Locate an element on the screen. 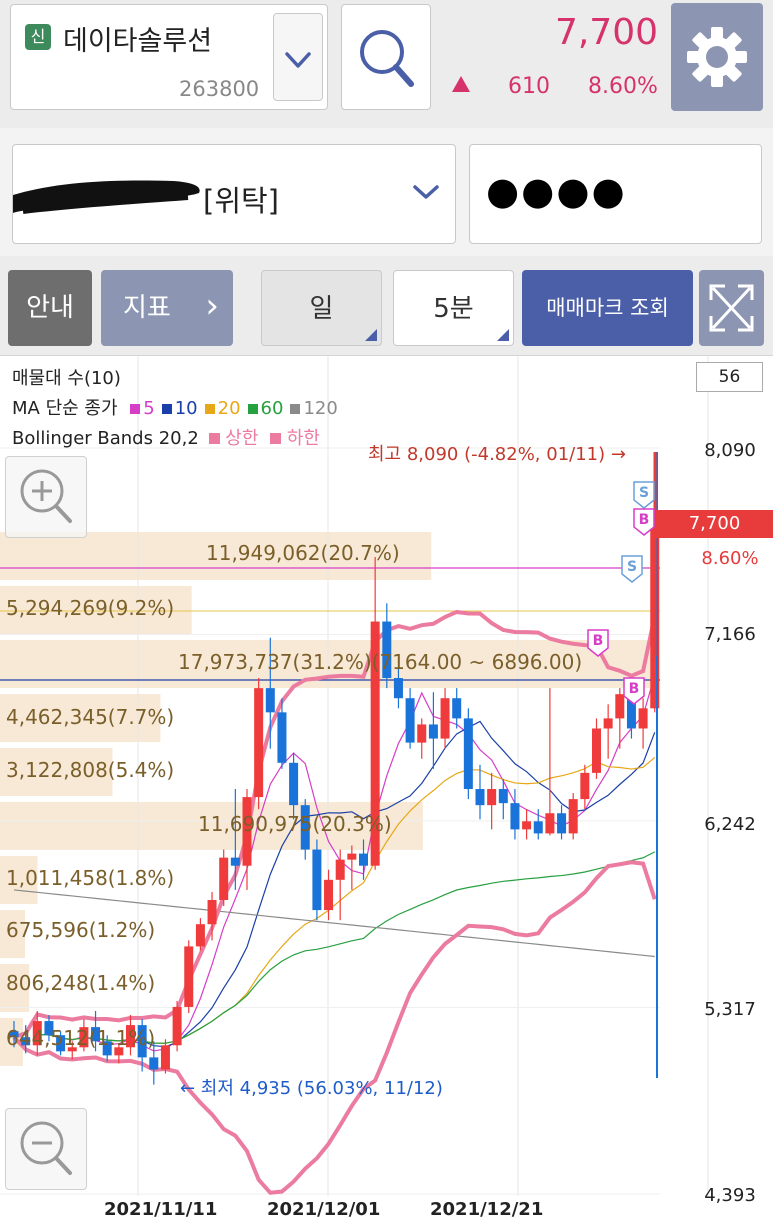 This screenshot has height=1227, width=773. y-tick-label: 7,166 is located at coordinates (730, 634).